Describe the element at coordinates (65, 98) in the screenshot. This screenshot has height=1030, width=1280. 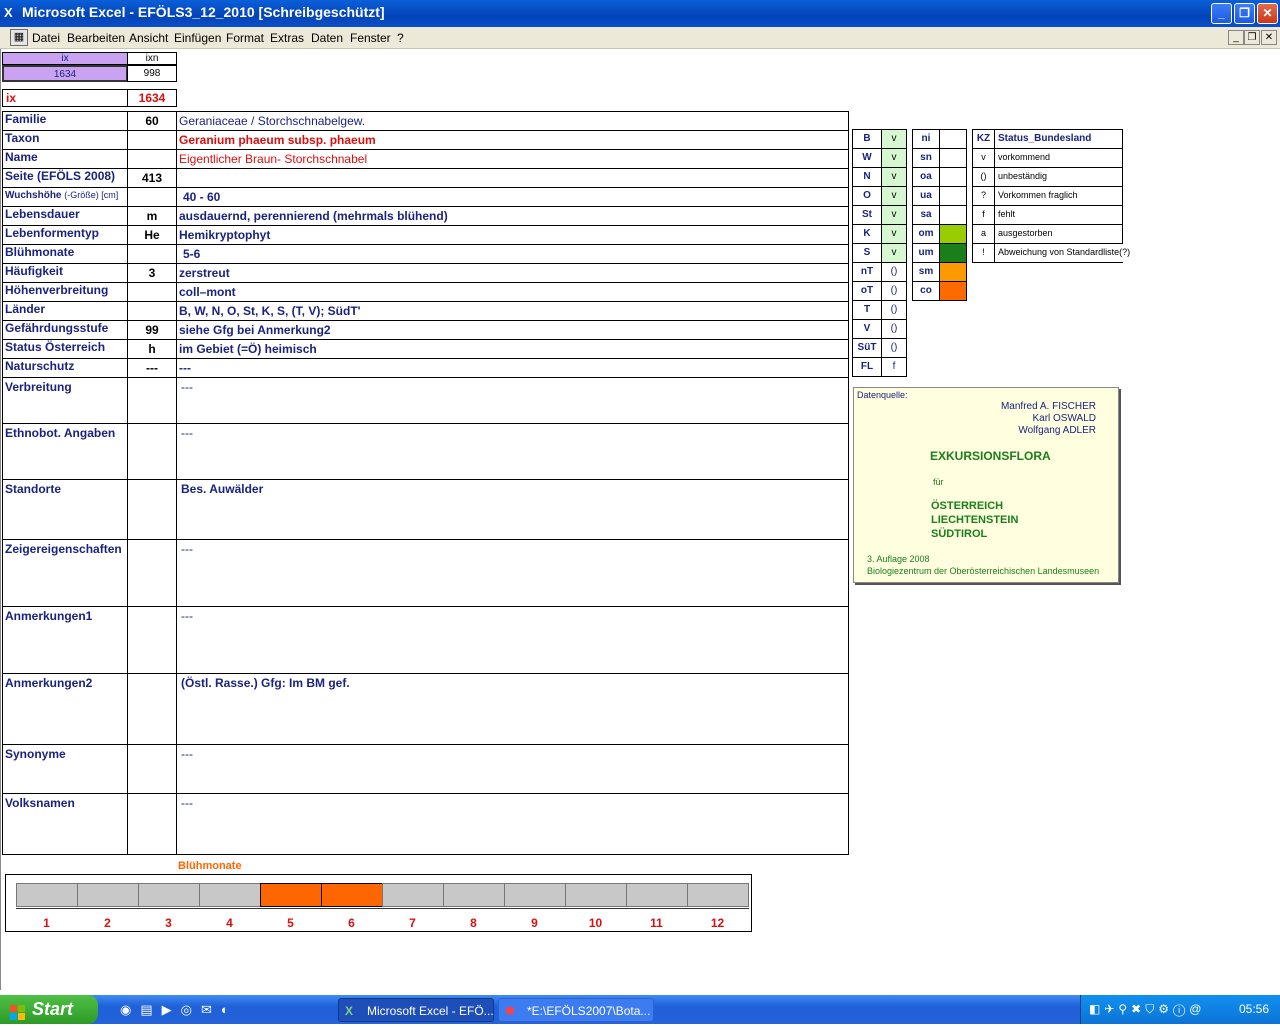
I see `ix-label-cell: ix` at that location.